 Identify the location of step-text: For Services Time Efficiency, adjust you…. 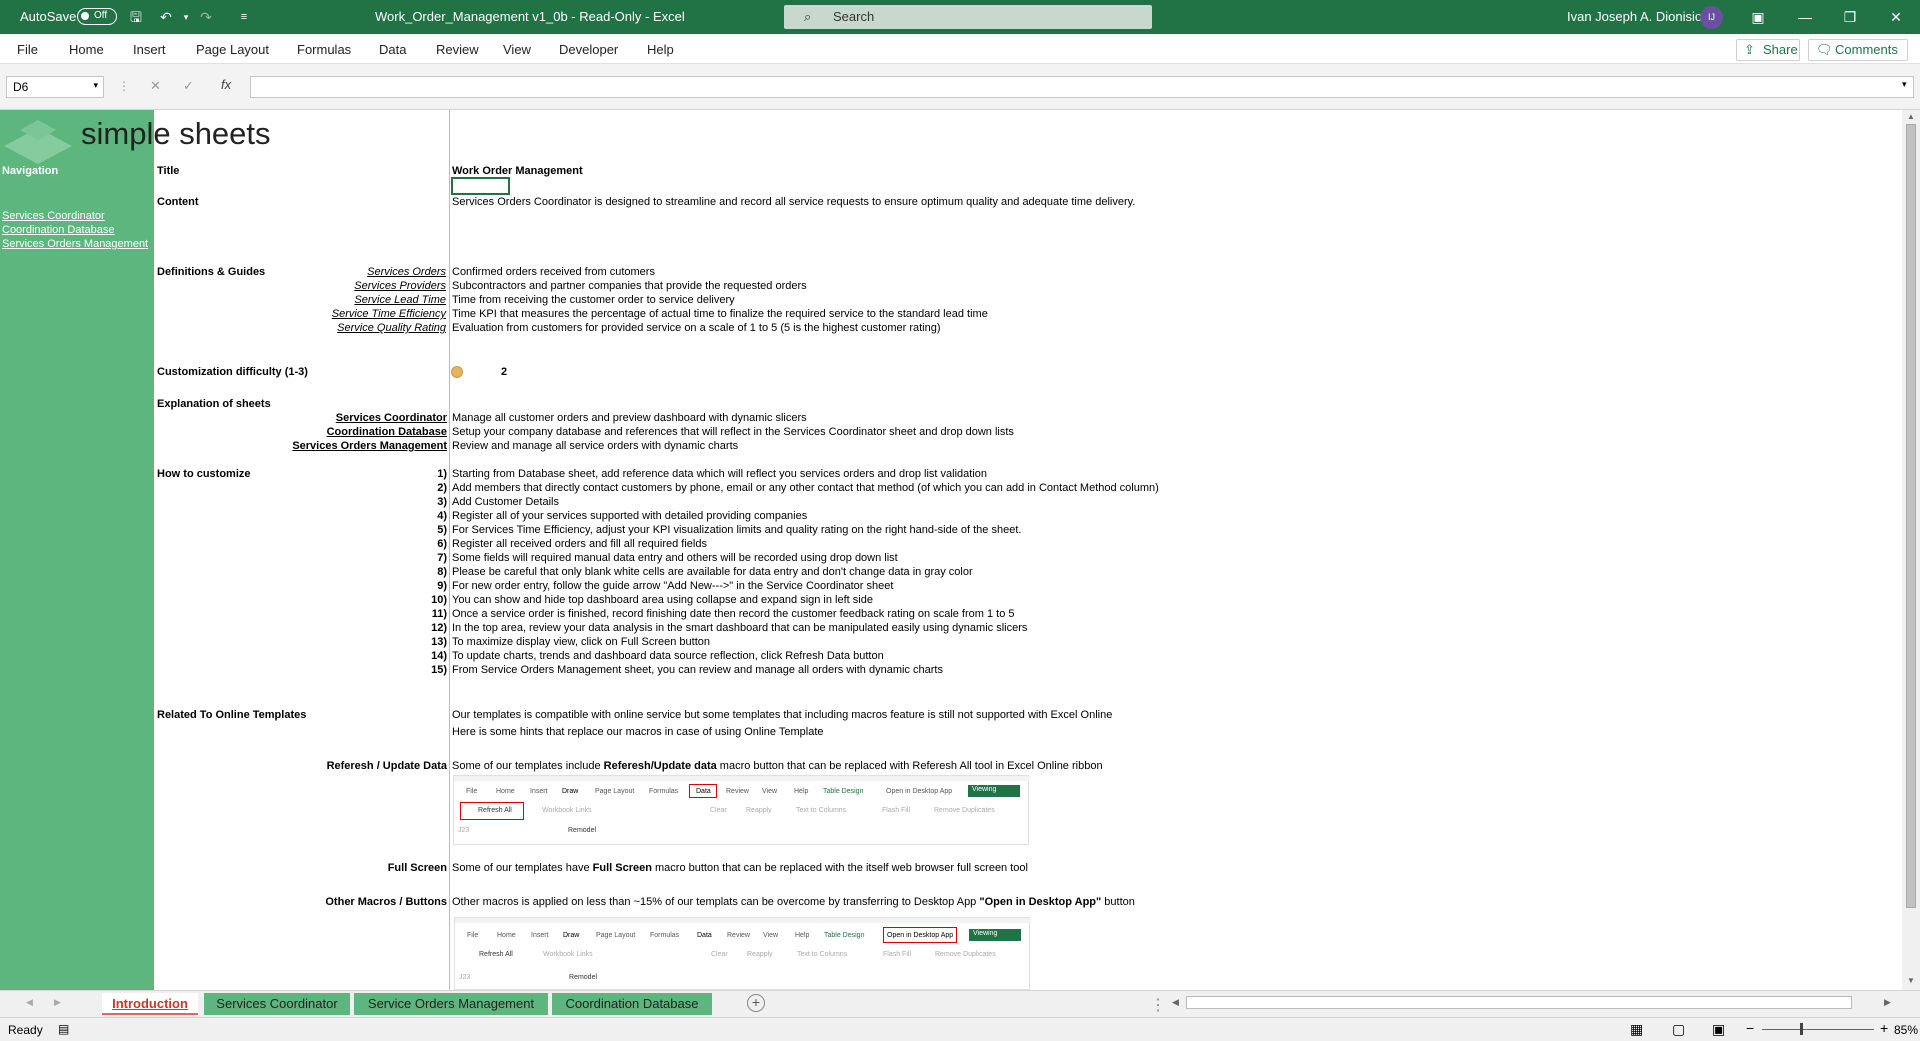
(737, 530).